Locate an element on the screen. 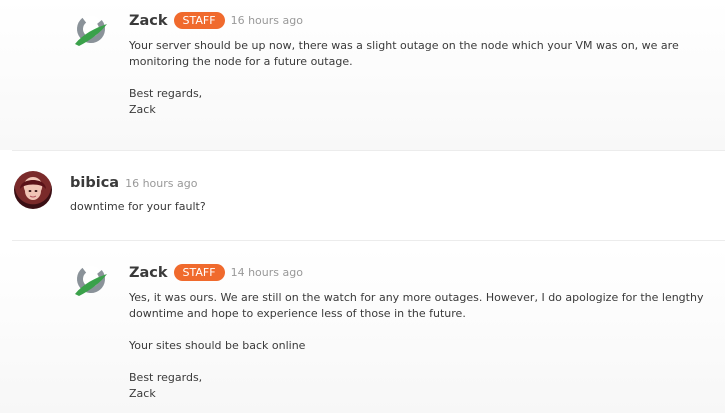 The height and width of the screenshot is (413, 725). comment-text: Your sites should be back online is located at coordinates (217, 345).